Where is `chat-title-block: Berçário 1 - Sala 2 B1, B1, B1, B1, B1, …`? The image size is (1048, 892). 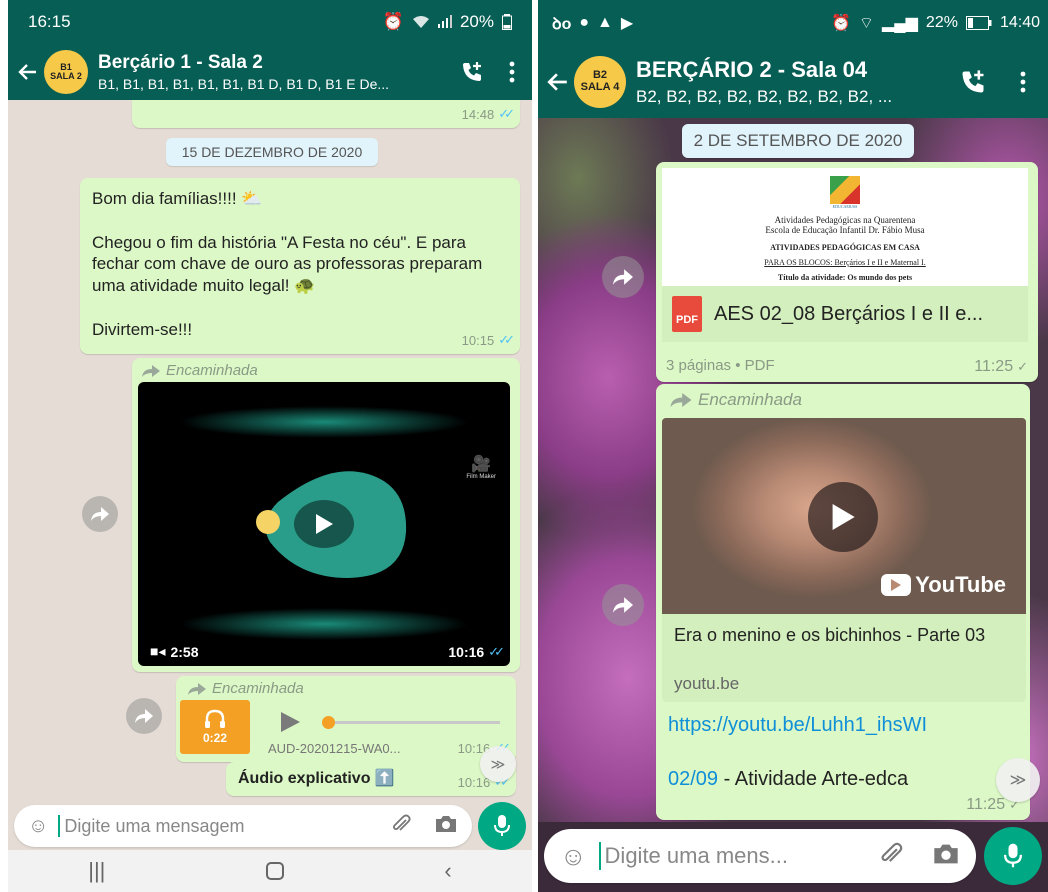
chat-title-block: Berçário 1 - Sala 2 B1, B1, B1, B1, B1, … is located at coordinates (275, 72).